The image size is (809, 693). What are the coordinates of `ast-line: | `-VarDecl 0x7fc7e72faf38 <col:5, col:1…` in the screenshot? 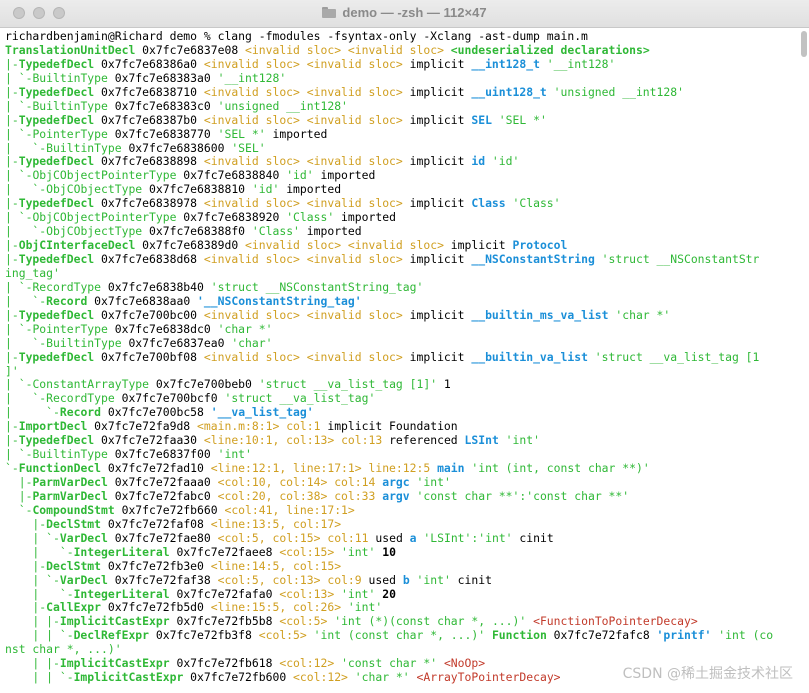 It's located at (402, 581).